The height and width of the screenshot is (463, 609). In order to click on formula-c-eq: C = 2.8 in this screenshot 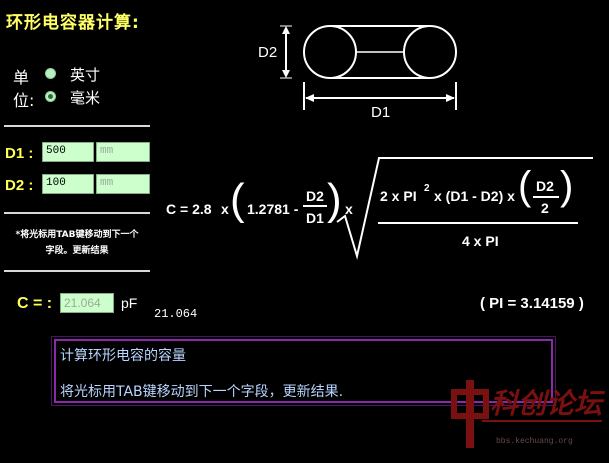, I will do `click(189, 209)`.